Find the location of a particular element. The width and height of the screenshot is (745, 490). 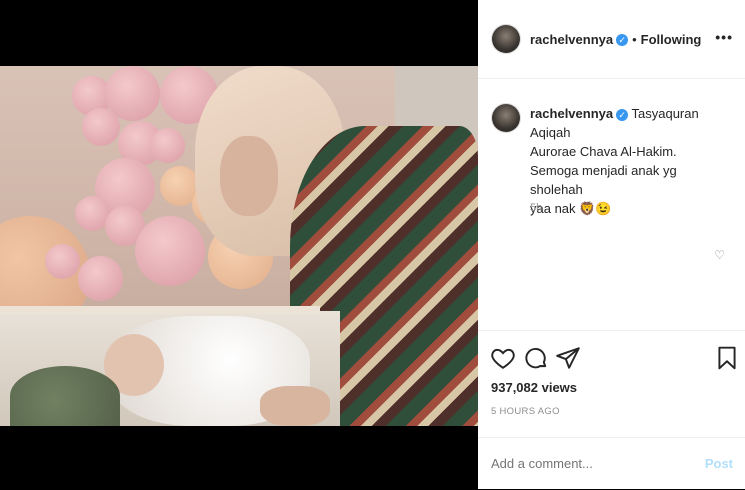

caption-text-line: Aurorae Chava Al-Hakim. is located at coordinates (603, 151).